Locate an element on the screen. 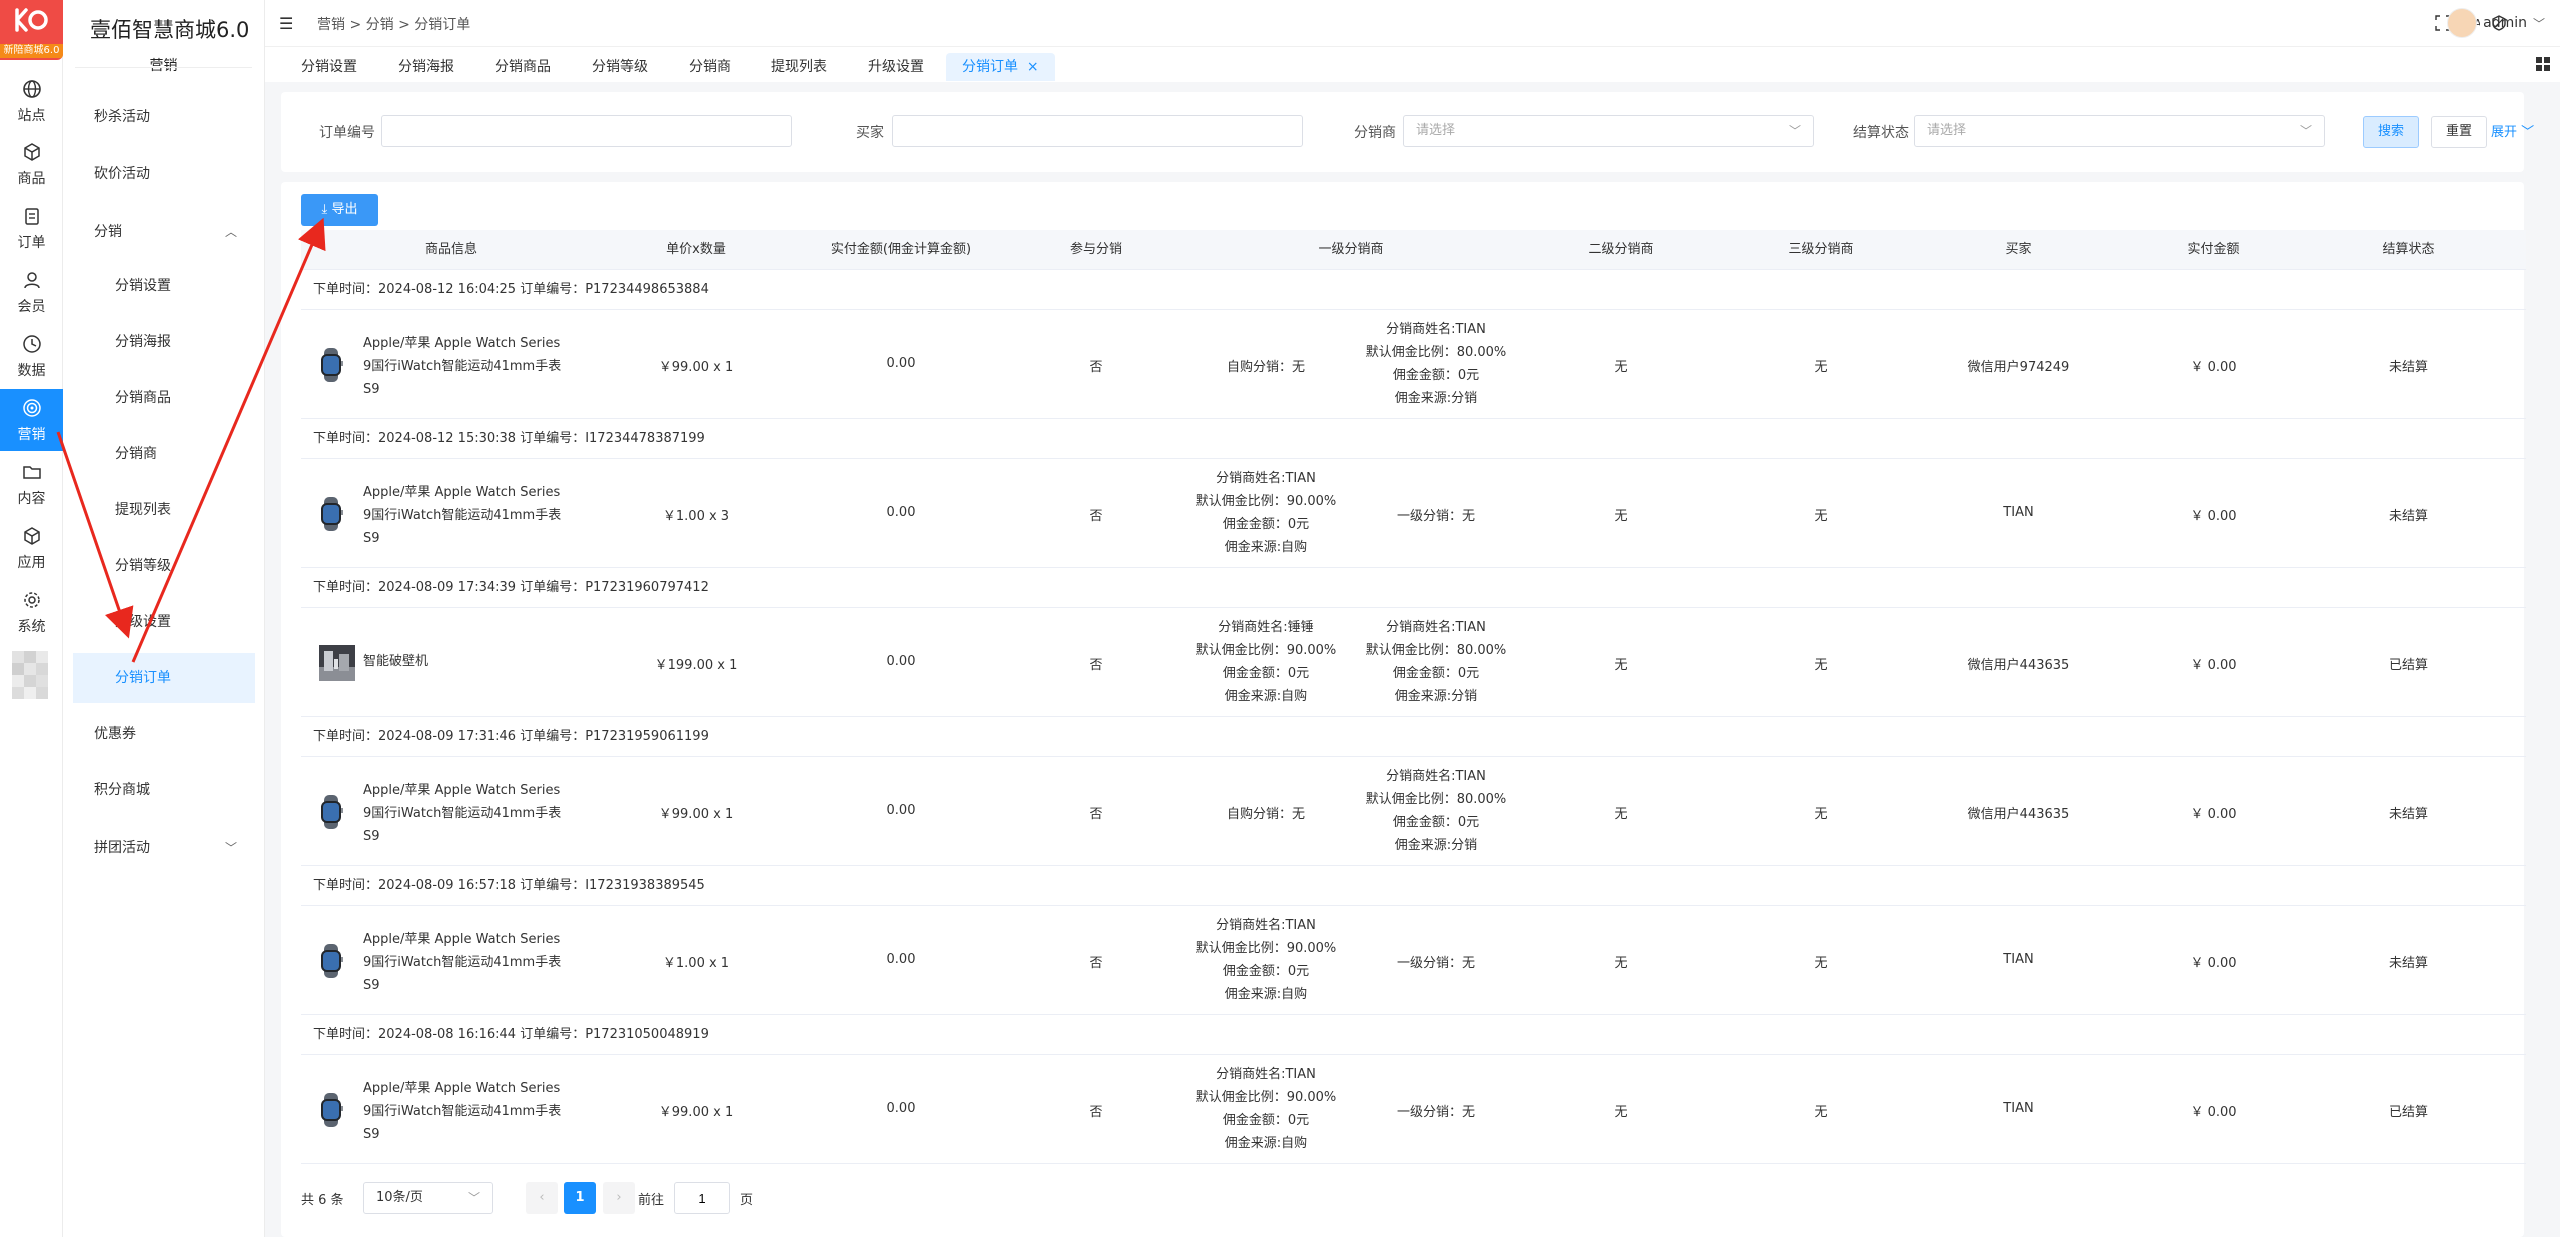 Image resolution: width=2560 pixels, height=1237 pixels. tab-label: 分销等级 is located at coordinates (620, 67).